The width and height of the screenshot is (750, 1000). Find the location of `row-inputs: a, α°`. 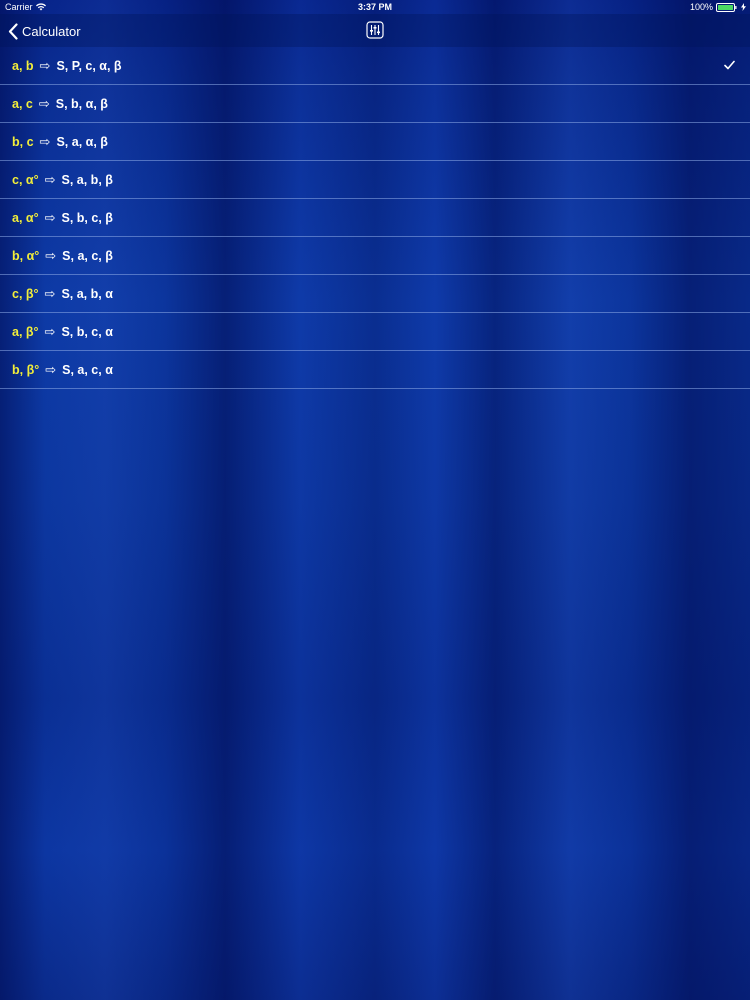

row-inputs: a, α° is located at coordinates (25, 217).